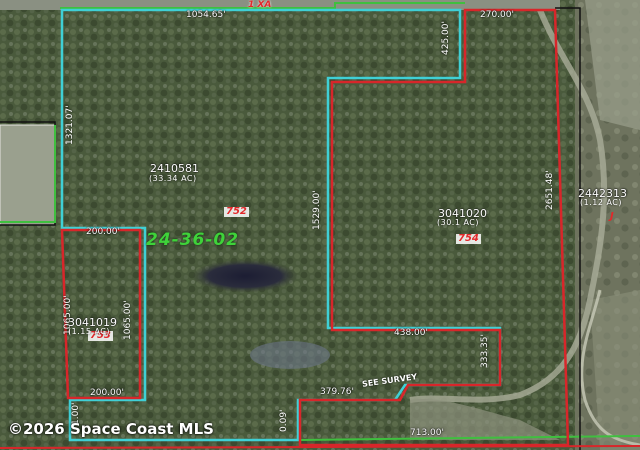  Describe the element at coordinates (337, 392) in the screenshot. I see `dim-bottom-step: 379.76'` at that location.